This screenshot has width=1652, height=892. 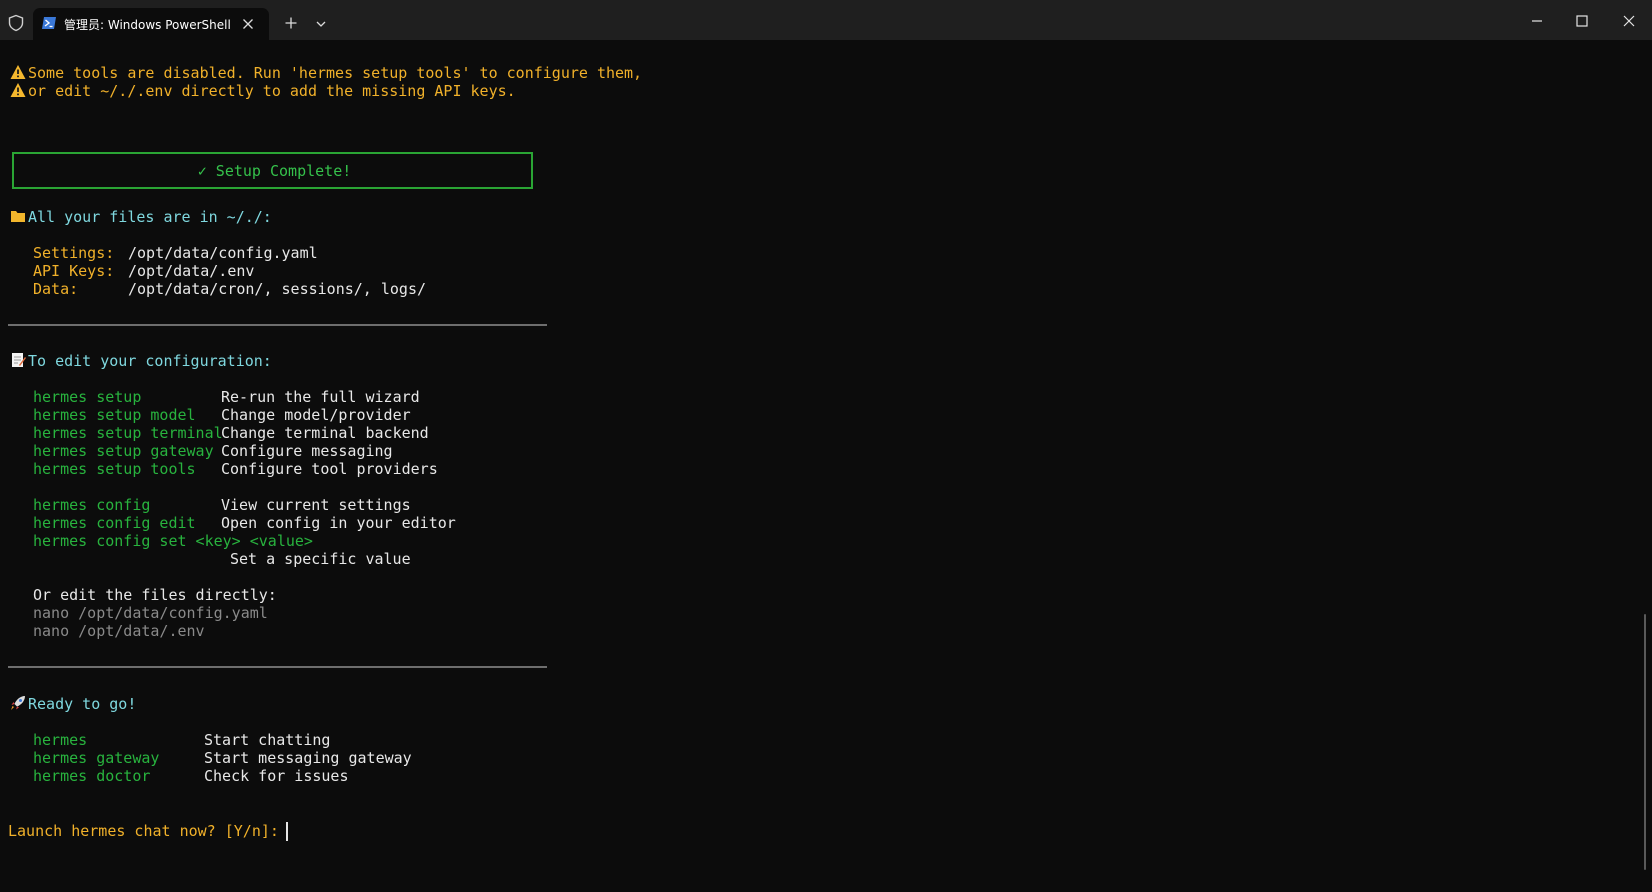 I want to click on command-hermes-config: hermes config, so click(x=92, y=505).